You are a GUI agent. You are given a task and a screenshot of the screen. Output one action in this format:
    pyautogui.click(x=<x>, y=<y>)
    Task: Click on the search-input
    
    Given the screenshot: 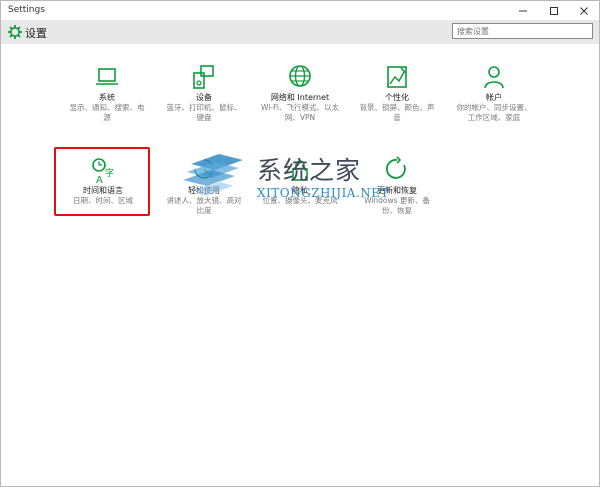 What is the action you would take?
    pyautogui.click(x=522, y=31)
    